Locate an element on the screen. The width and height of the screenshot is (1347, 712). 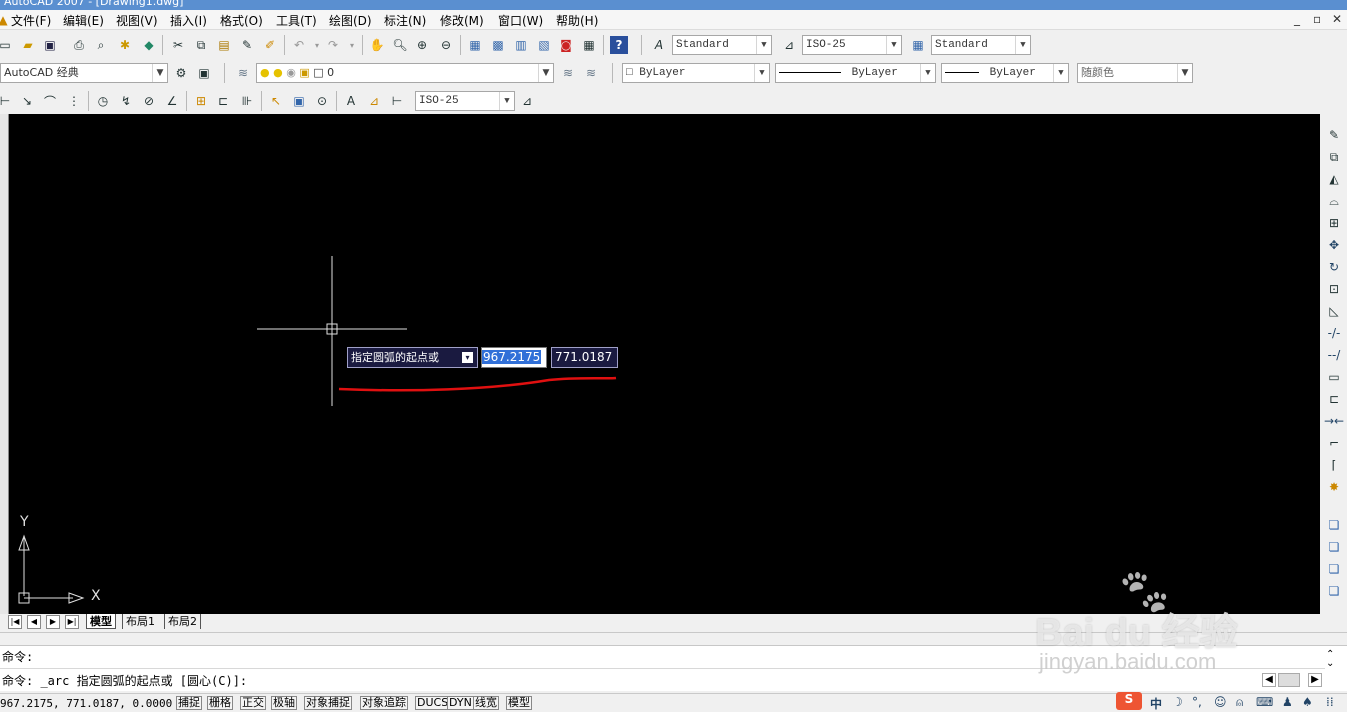
close-button: ✕ is located at coordinates (1337, 19).